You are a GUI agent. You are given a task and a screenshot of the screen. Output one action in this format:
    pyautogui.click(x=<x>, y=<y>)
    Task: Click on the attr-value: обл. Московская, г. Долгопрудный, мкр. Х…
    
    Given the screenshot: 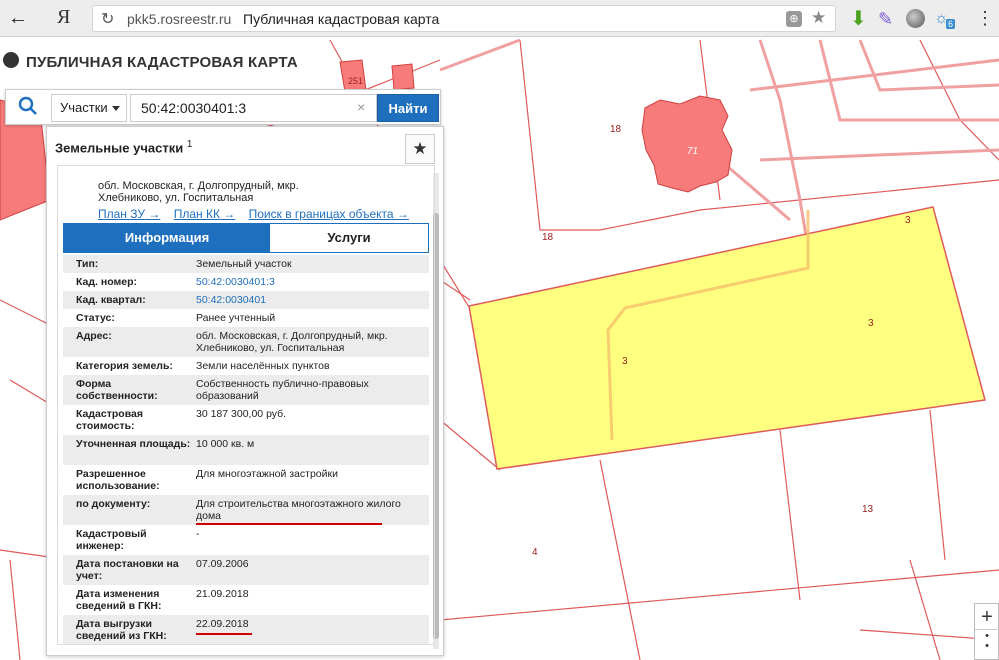 What is the action you would take?
    pyautogui.click(x=292, y=342)
    